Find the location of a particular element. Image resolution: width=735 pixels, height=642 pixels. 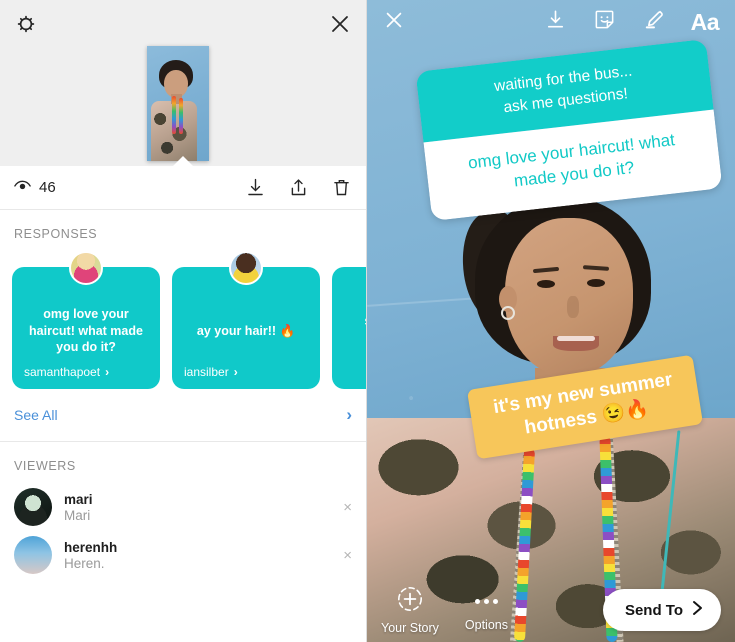

editor-top-bar: Aa is located at coordinates (551, 22).